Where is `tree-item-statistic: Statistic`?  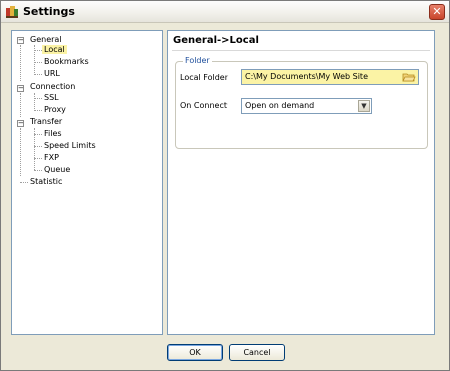
tree-item-statistic: Statistic is located at coordinates (46, 182).